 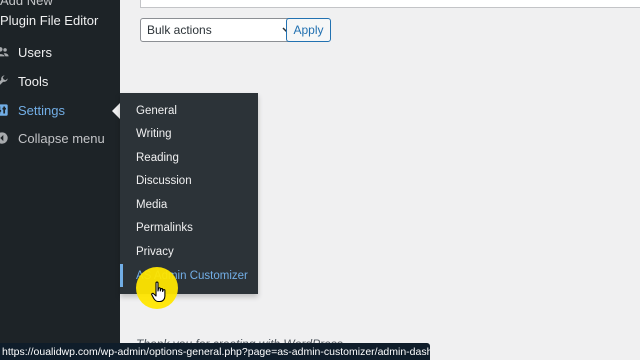 I want to click on flyout-pointer-arrow, so click(x=116, y=111).